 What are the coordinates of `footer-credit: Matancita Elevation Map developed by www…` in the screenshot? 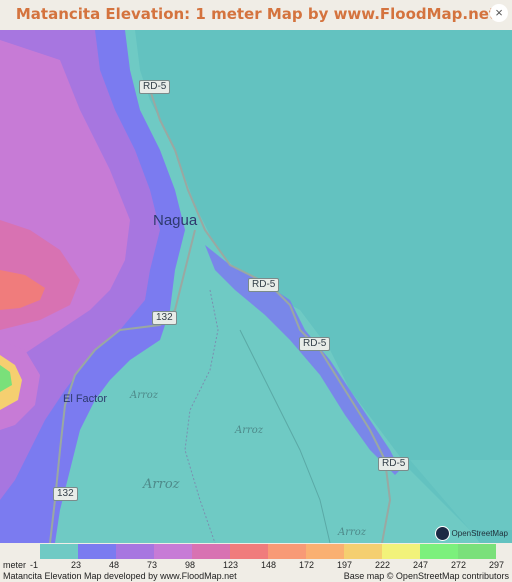 It's located at (120, 576).